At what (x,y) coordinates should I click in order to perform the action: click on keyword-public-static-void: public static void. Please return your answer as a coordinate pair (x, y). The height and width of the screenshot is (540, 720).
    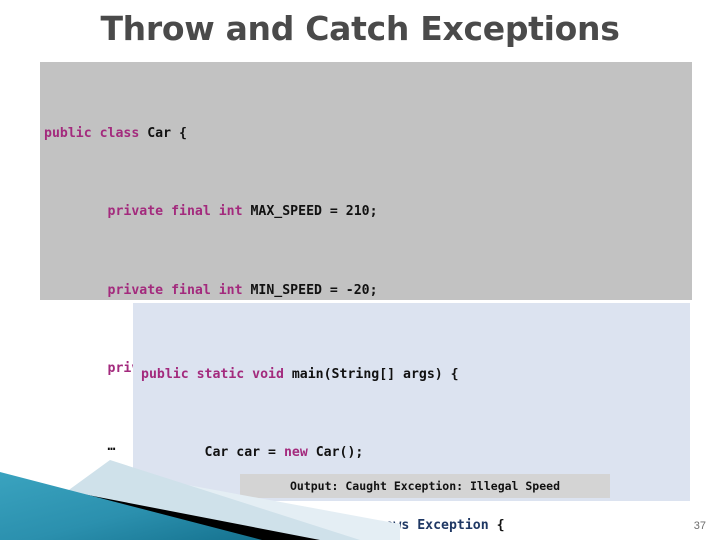
    Looking at the image, I should click on (212, 374).